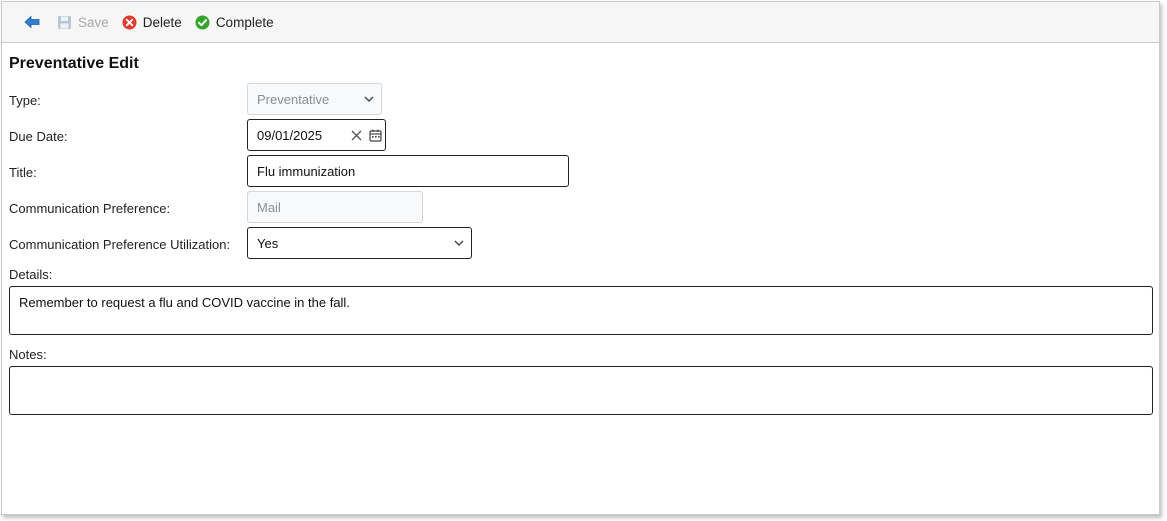  What do you see at coordinates (23, 172) in the screenshot?
I see `title-label: Title:` at bounding box center [23, 172].